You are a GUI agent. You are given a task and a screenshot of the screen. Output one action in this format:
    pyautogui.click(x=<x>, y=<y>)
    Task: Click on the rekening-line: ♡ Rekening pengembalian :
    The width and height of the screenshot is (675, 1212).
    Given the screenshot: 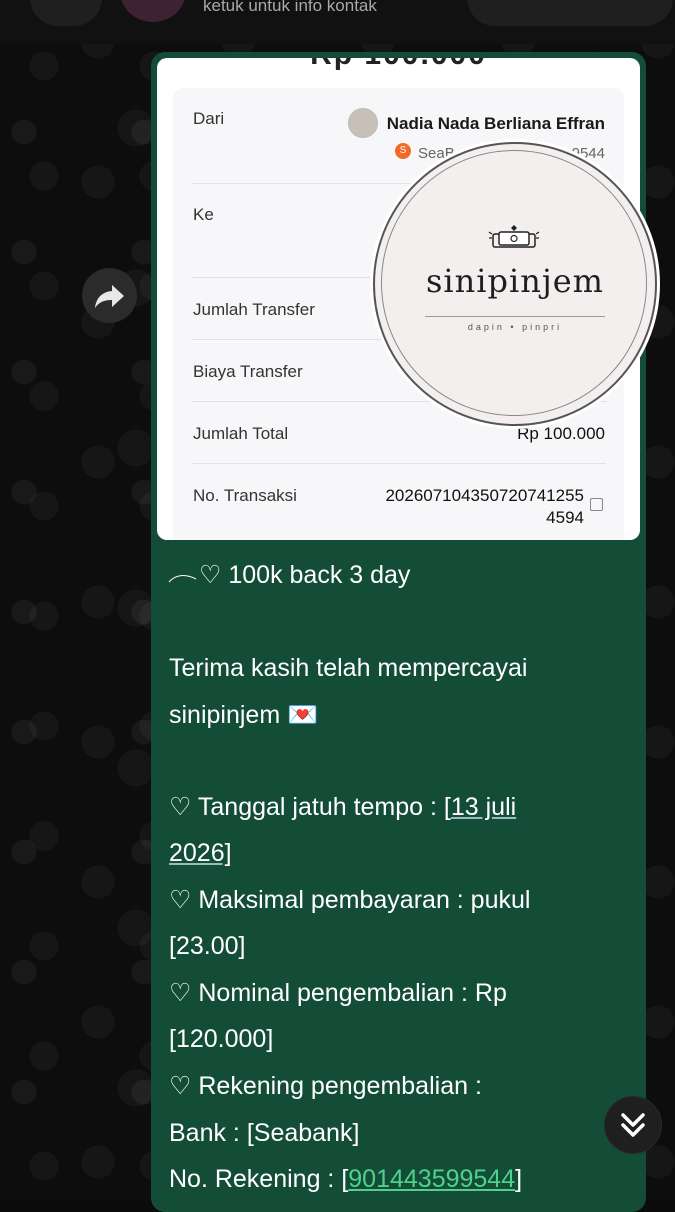 What is the action you would take?
    pyautogui.click(x=325, y=1086)
    